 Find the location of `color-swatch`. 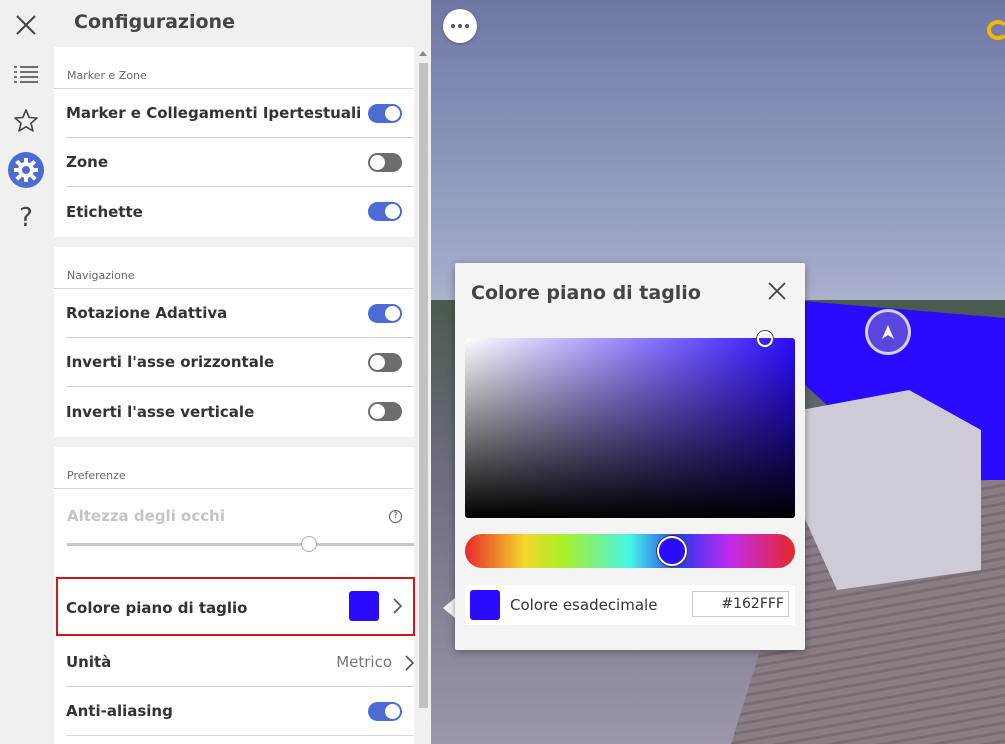

color-swatch is located at coordinates (364, 606).